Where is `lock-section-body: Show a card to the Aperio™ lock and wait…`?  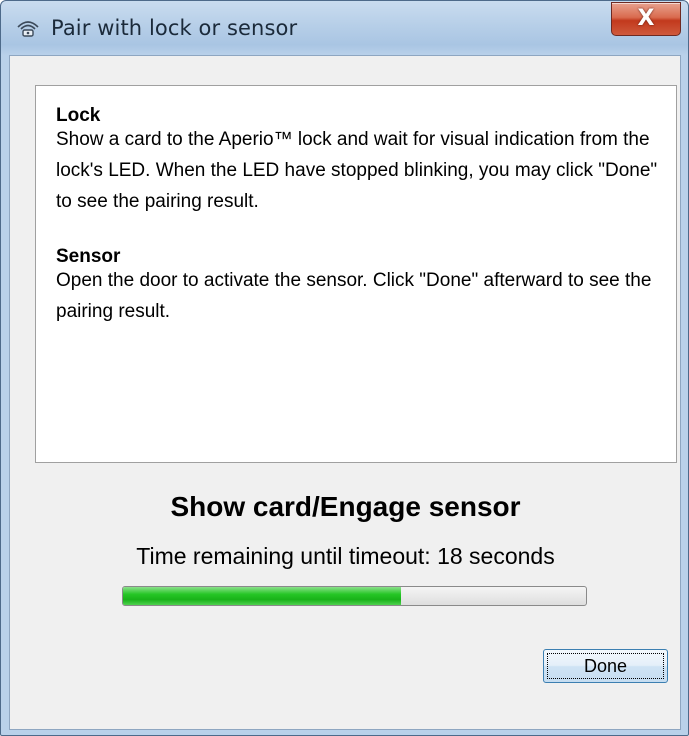 lock-section-body: Show a card to the Aperio™ lock and wait… is located at coordinates (357, 170).